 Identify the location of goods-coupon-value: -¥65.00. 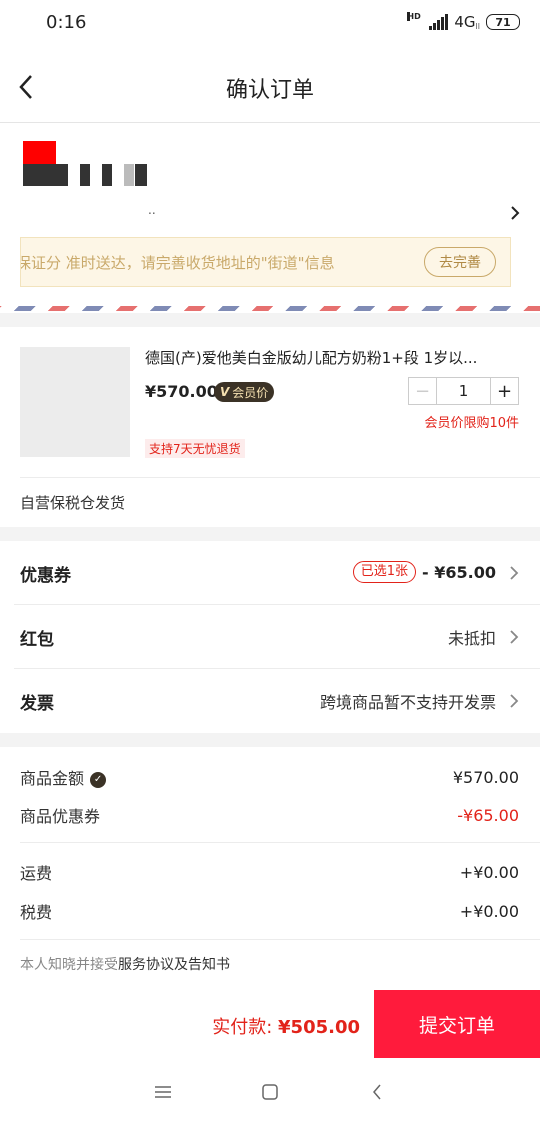
(488, 815).